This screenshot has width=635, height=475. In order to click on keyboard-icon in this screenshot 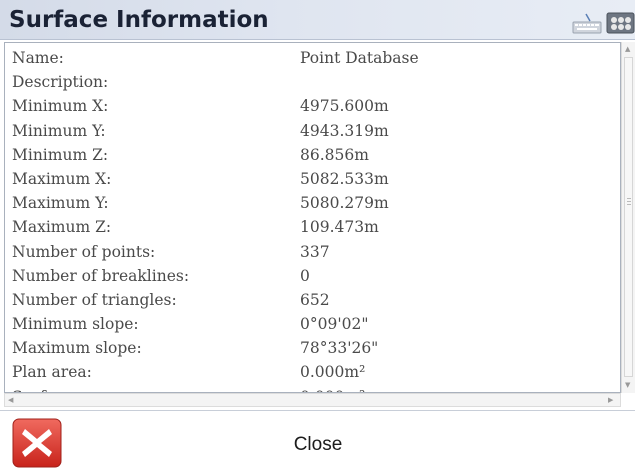, I will do `click(587, 23)`.